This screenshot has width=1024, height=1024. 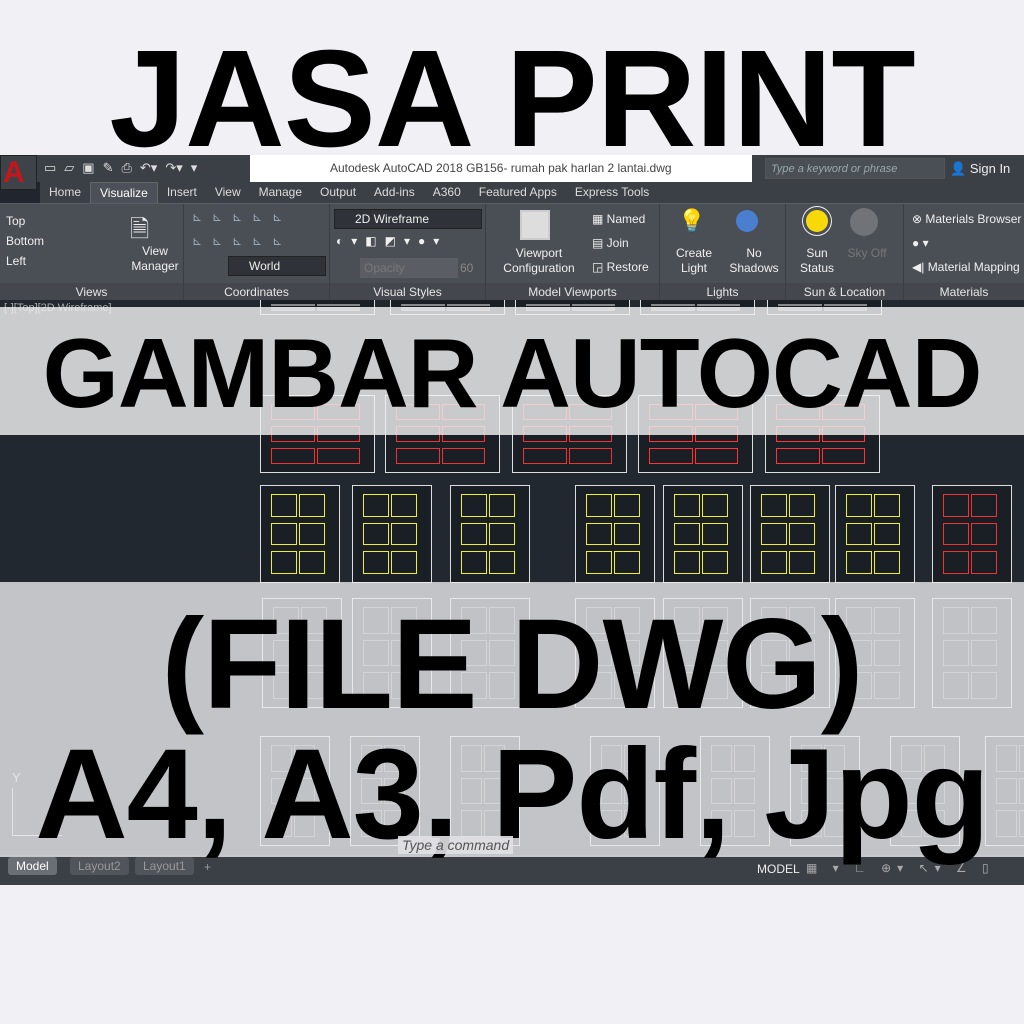 What do you see at coordinates (256, 292) in the screenshot?
I see `coordinates-panel-label: Coordinates` at bounding box center [256, 292].